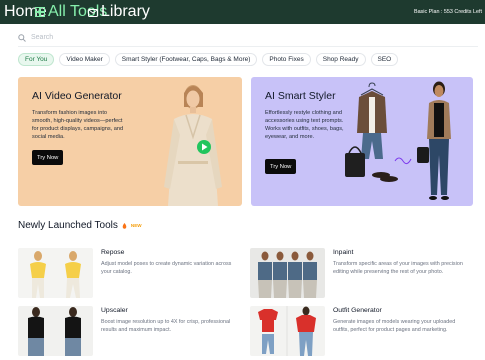  I want to click on nav-library: Library, so click(119, 12).